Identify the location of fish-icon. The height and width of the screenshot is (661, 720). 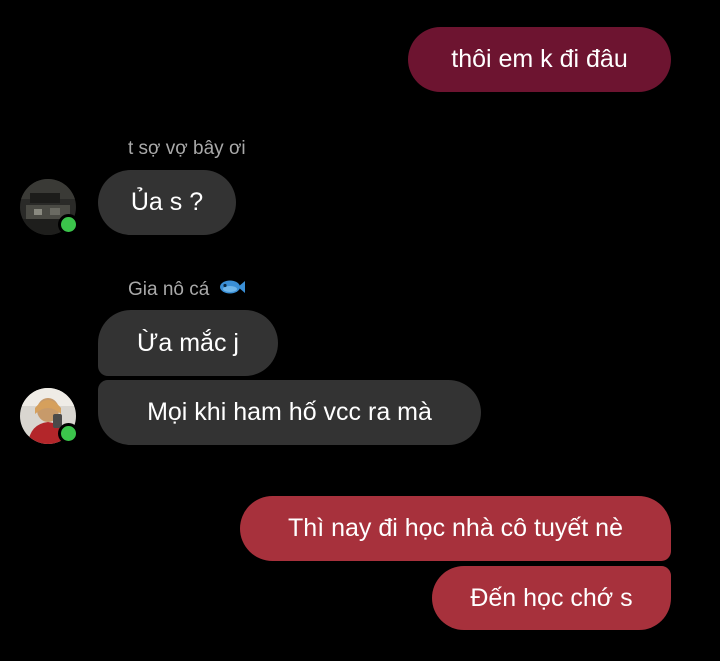
(232, 290).